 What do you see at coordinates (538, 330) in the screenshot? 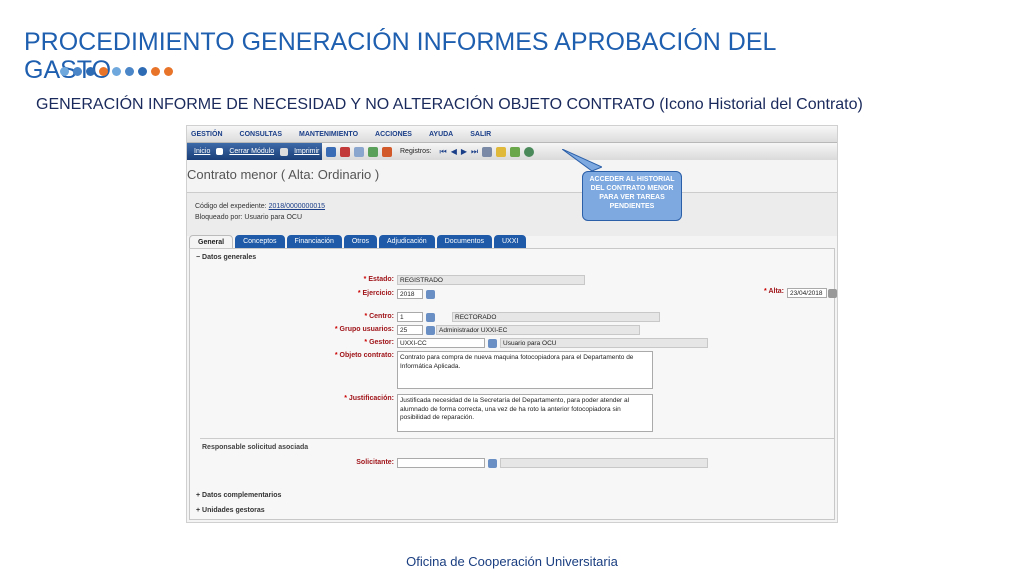
I see `grupo-desc-field: Administrador UXXI-EC` at bounding box center [538, 330].